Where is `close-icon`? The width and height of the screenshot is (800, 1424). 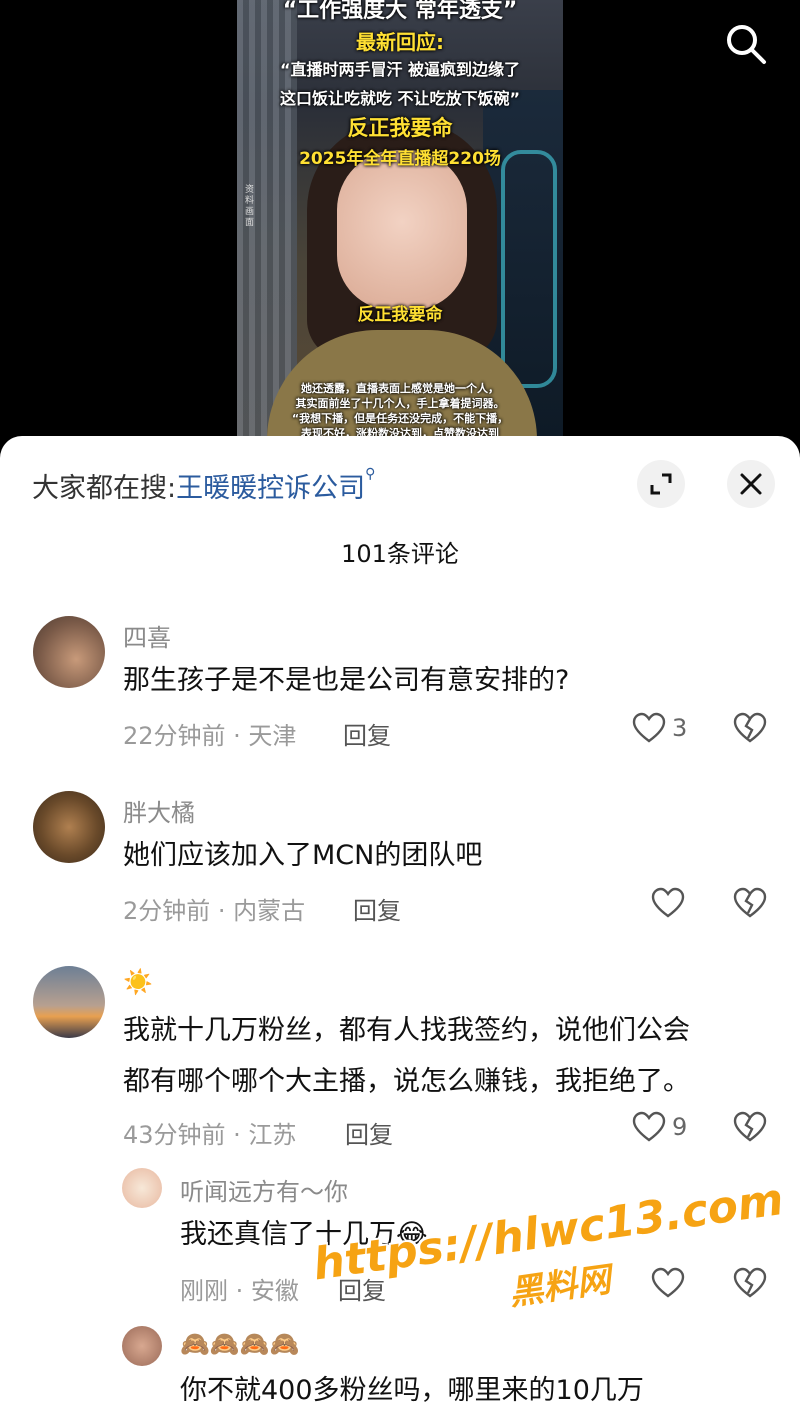 close-icon is located at coordinates (751, 484).